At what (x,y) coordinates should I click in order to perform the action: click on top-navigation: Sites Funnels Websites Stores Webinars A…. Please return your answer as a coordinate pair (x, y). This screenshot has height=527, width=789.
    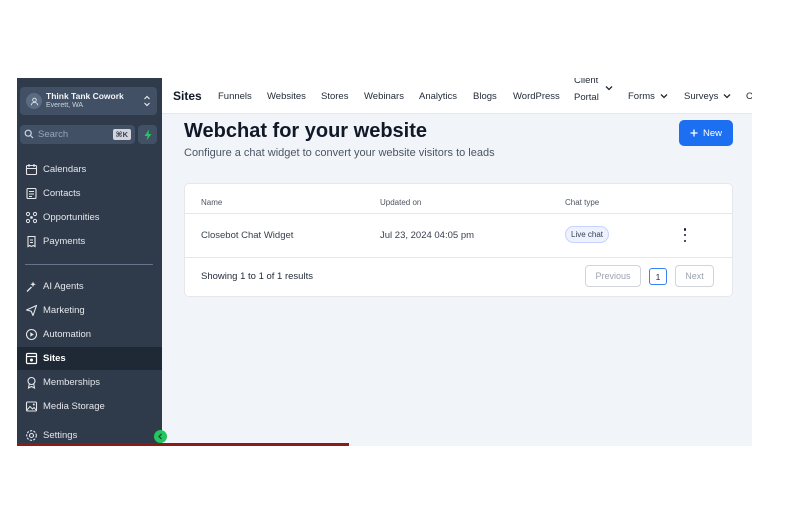
    Looking at the image, I should click on (457, 96).